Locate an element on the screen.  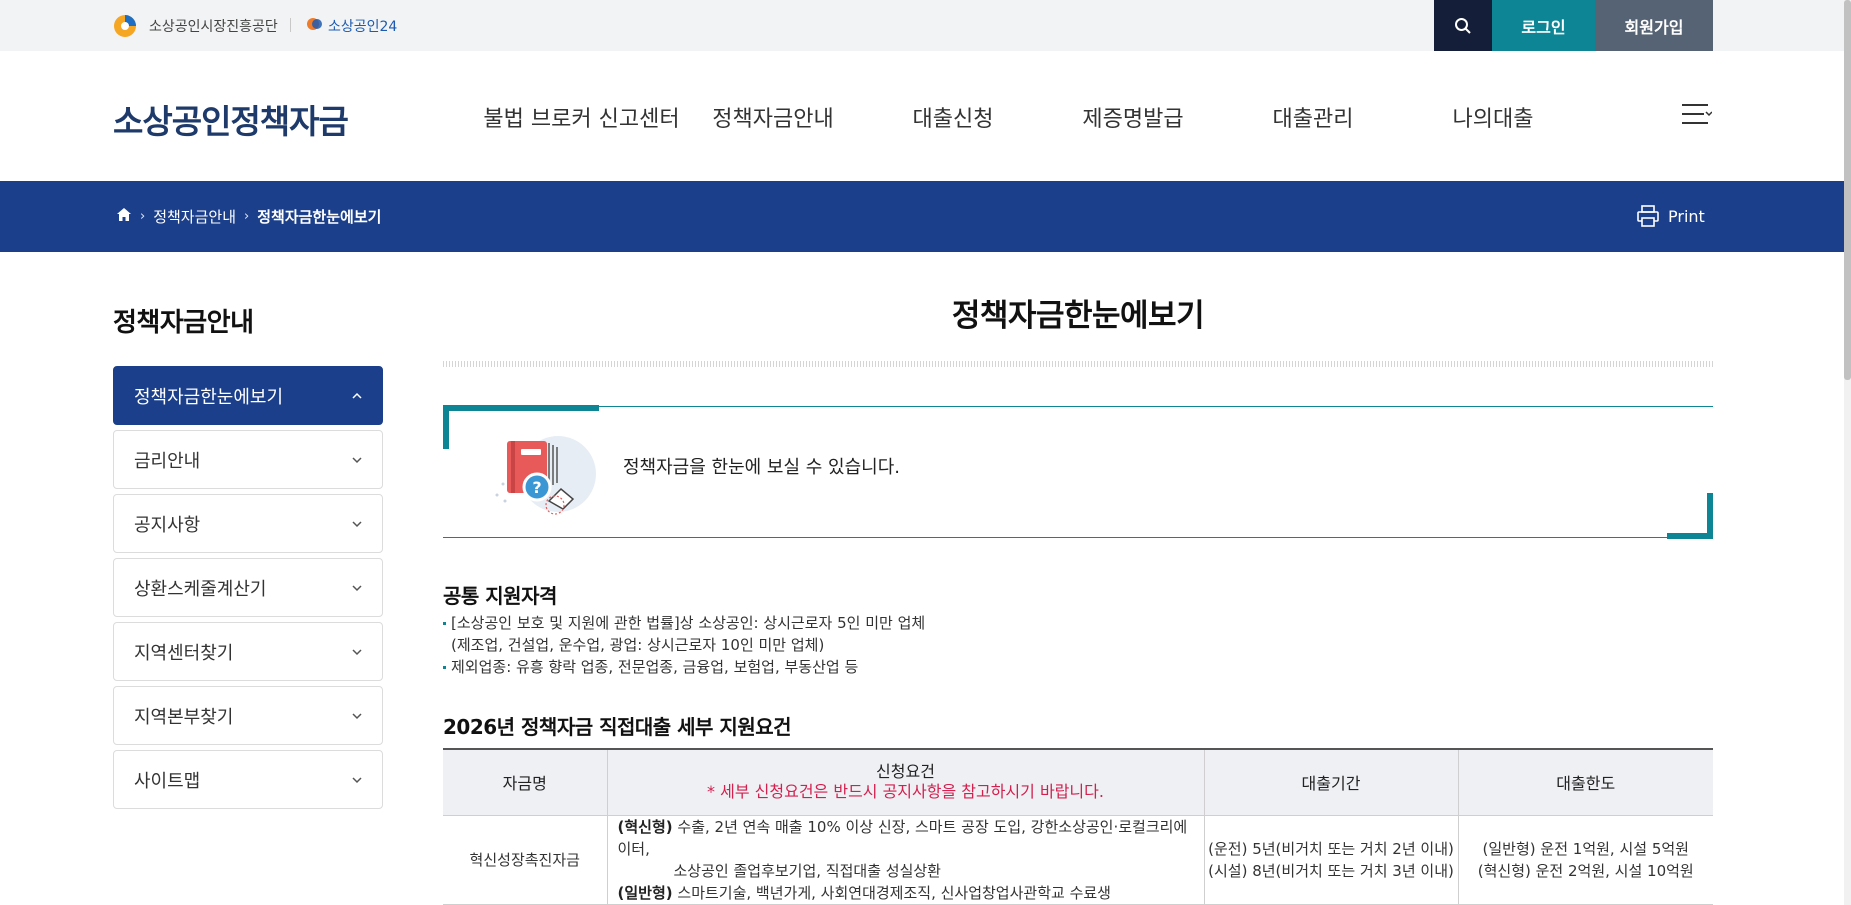
sidebar-item-notice: 공지사항 is located at coordinates (248, 523).